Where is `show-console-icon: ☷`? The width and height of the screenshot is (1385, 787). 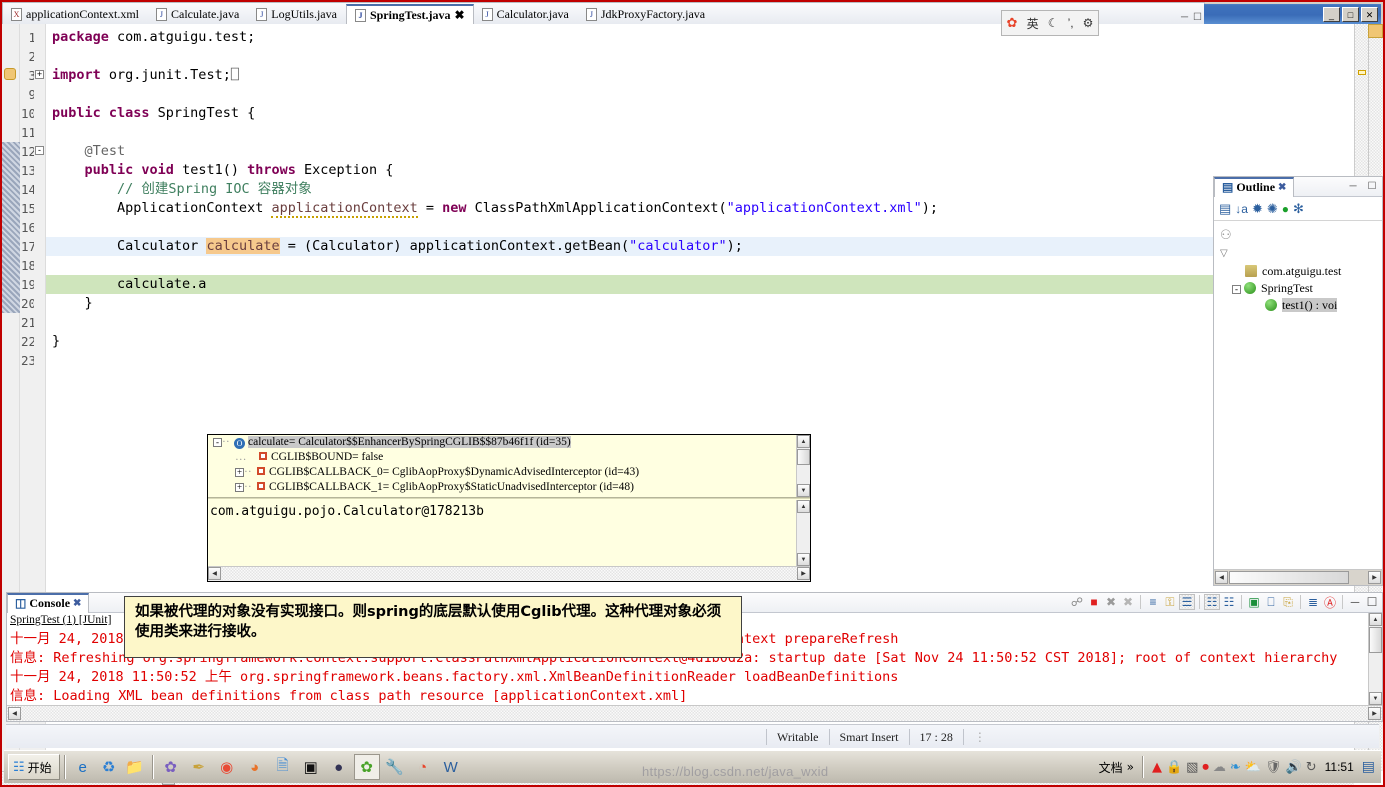
show-console-icon: ☷ is located at coordinates (1212, 602).